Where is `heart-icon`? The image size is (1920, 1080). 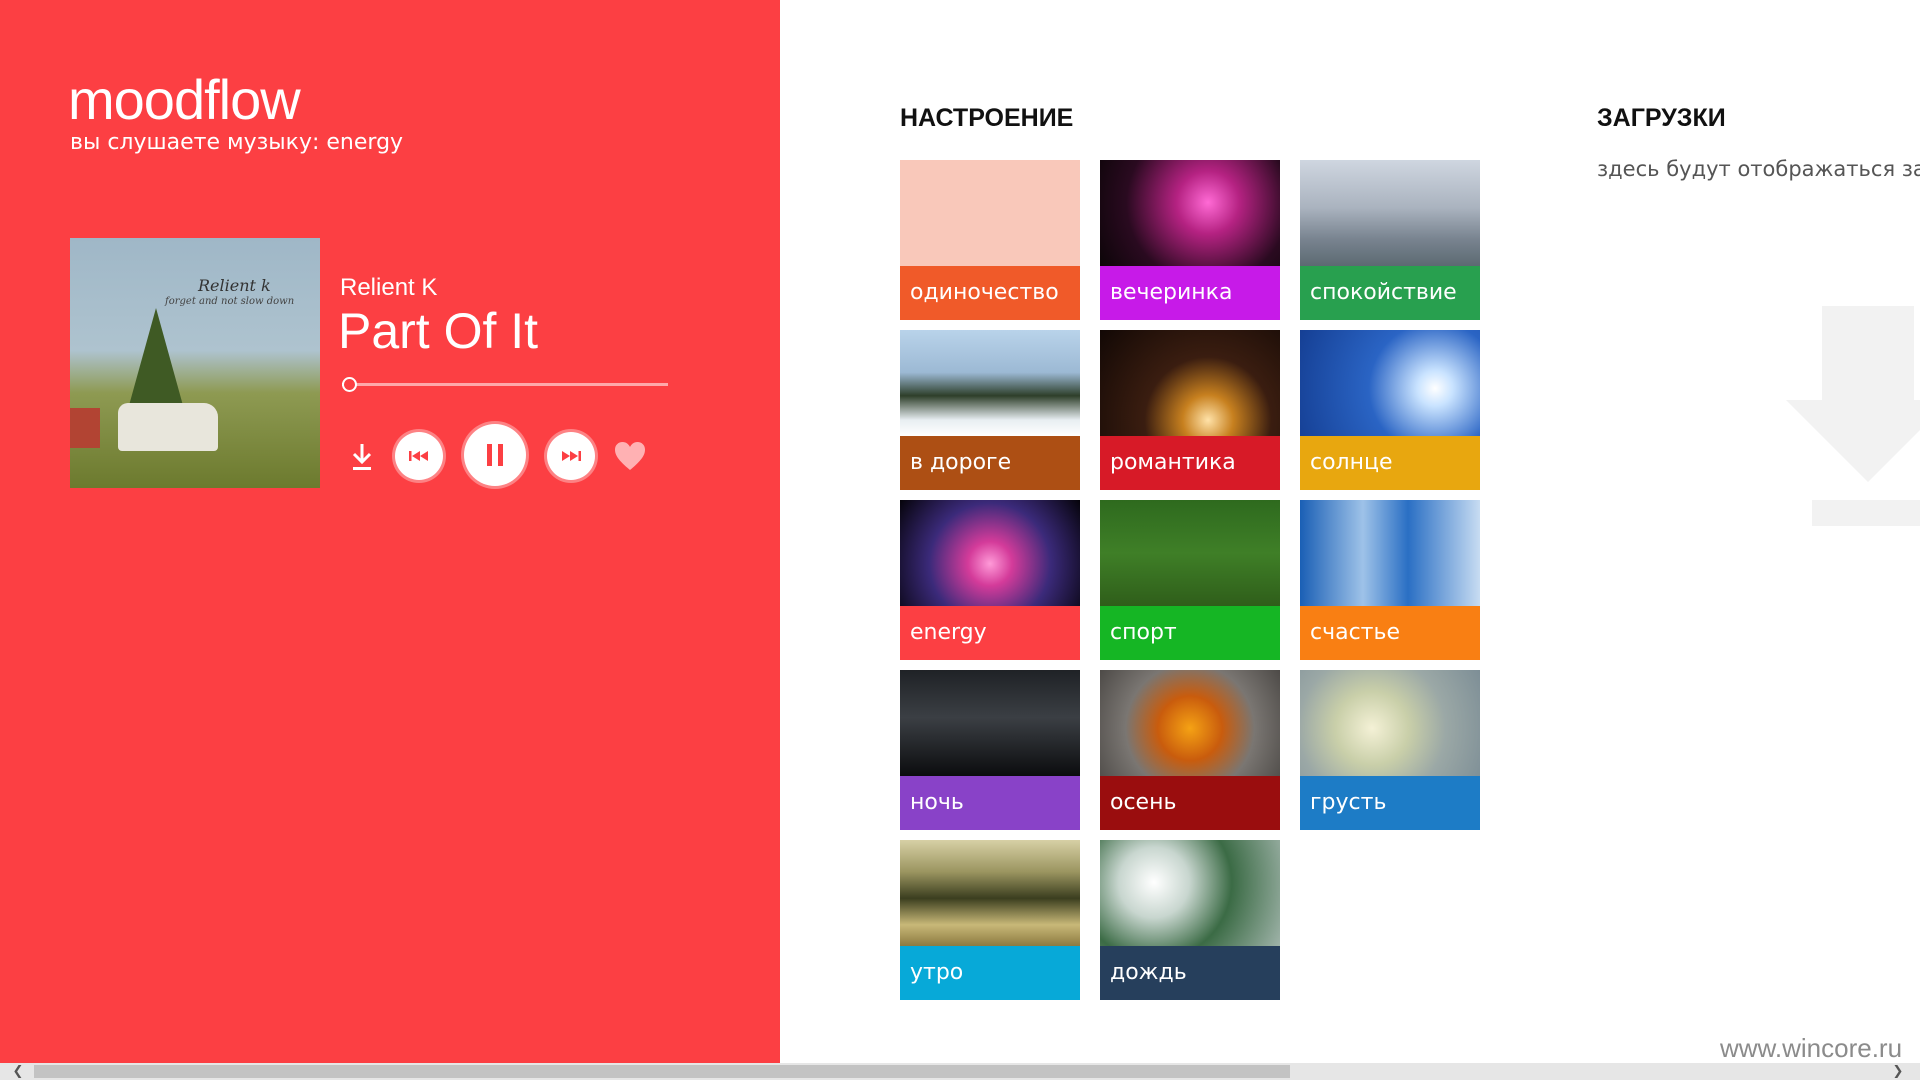
heart-icon is located at coordinates (630, 456).